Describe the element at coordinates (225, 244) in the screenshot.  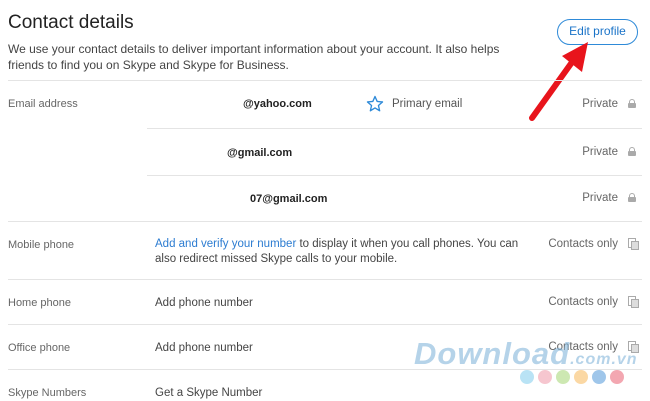
I see `add-verify-number-link: Add and verify your number` at that location.